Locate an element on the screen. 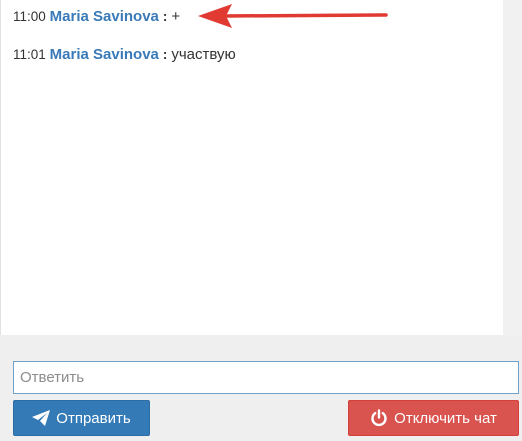 This screenshot has height=441, width=522. disconnect-chat-button: Отключить чат is located at coordinates (433, 418).